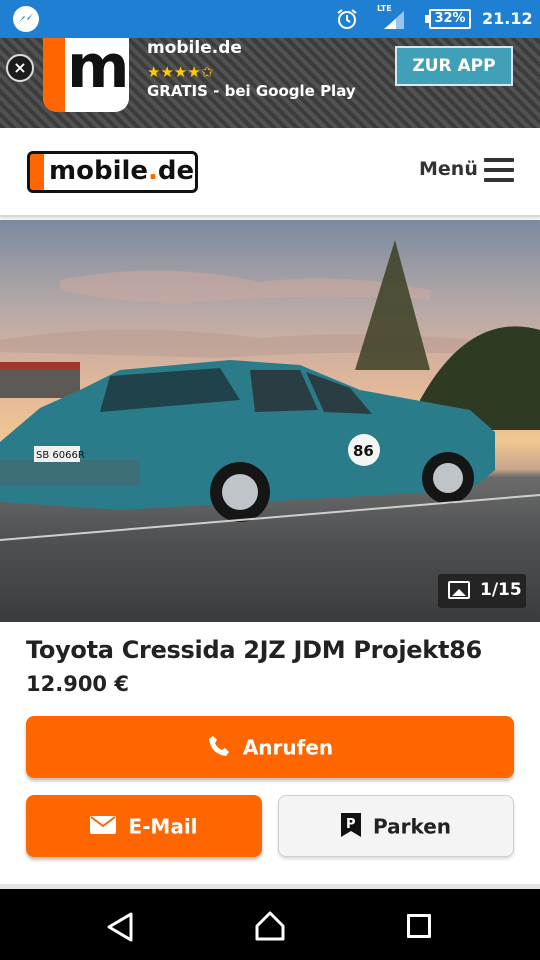 The image size is (540, 960). Describe the element at coordinates (77, 684) in the screenshot. I see `listing-price: 12.900 €` at that location.